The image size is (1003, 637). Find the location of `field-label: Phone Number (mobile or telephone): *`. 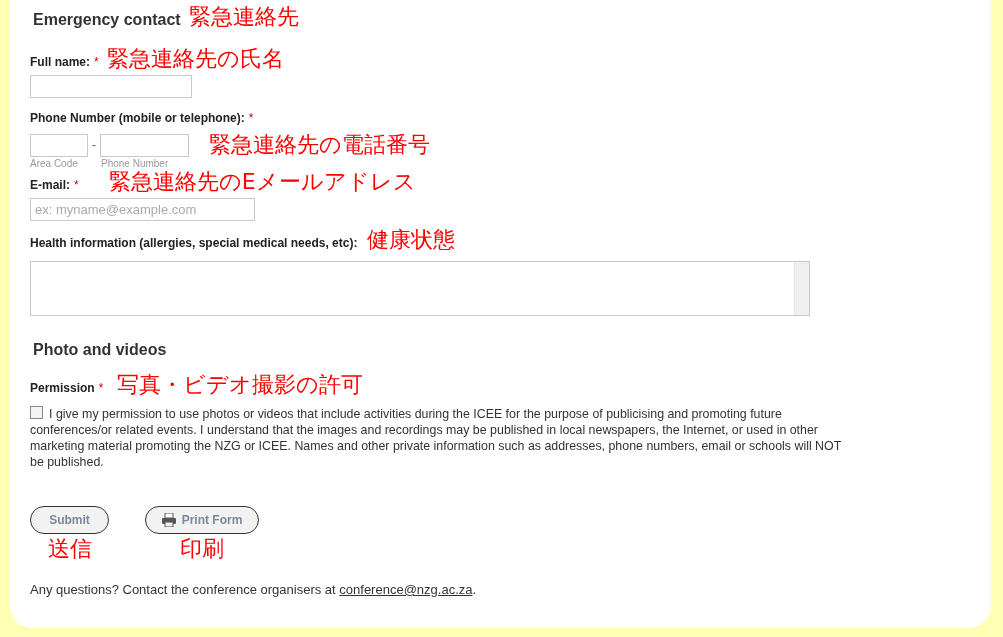

field-label: Phone Number (mobile or telephone): * is located at coordinates (142, 118).